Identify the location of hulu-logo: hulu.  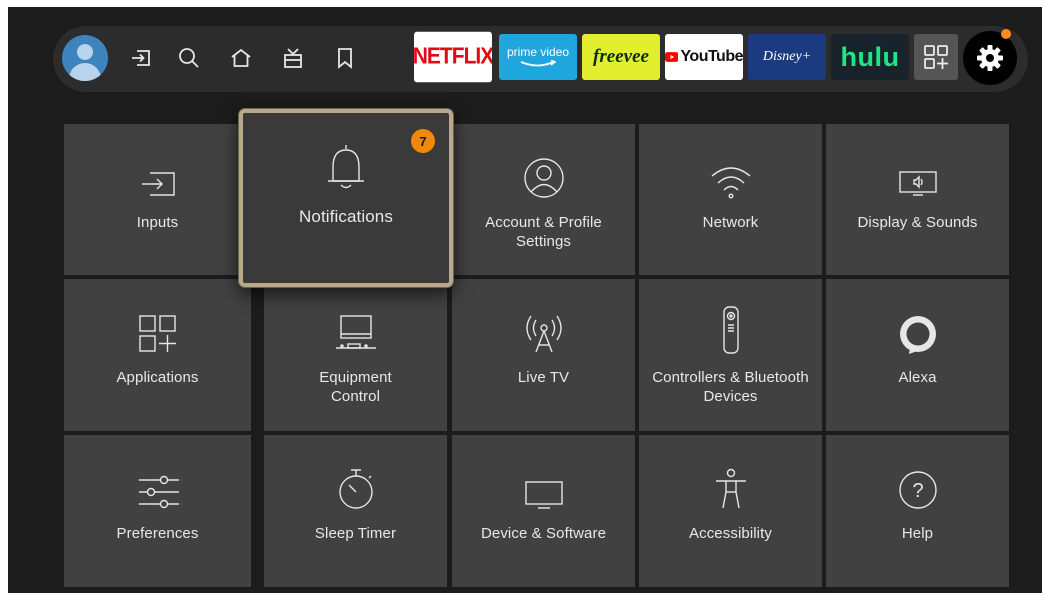
(870, 56).